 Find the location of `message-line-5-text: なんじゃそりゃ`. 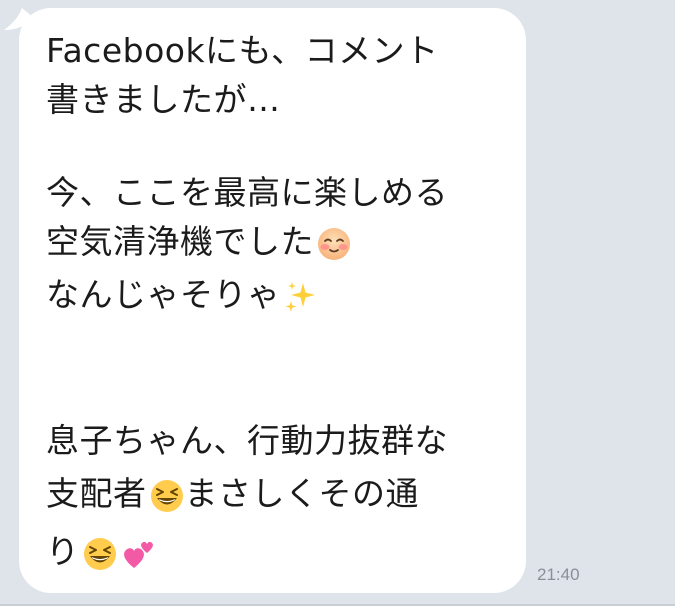

message-line-5-text: なんじゃそりゃ is located at coordinates (163, 294).